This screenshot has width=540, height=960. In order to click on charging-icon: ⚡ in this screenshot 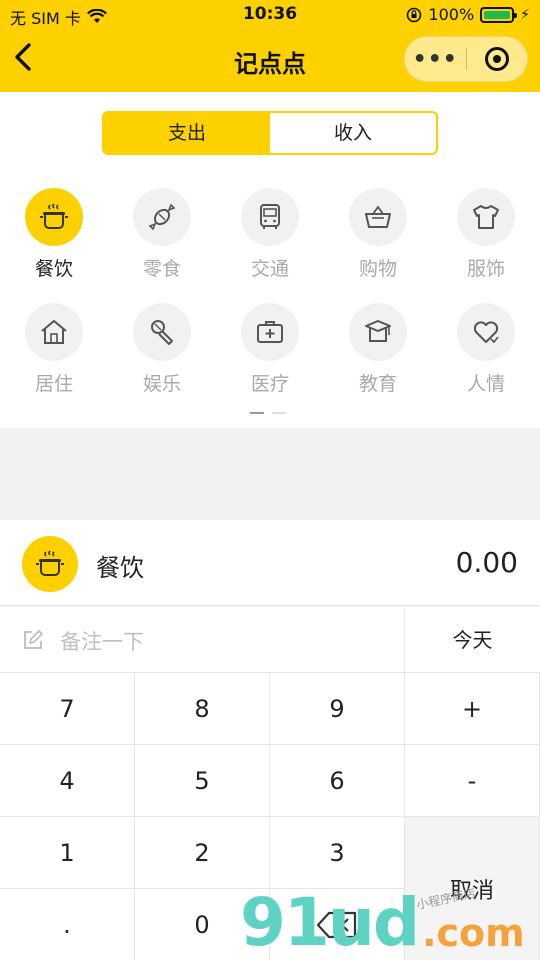, I will do `click(525, 14)`.